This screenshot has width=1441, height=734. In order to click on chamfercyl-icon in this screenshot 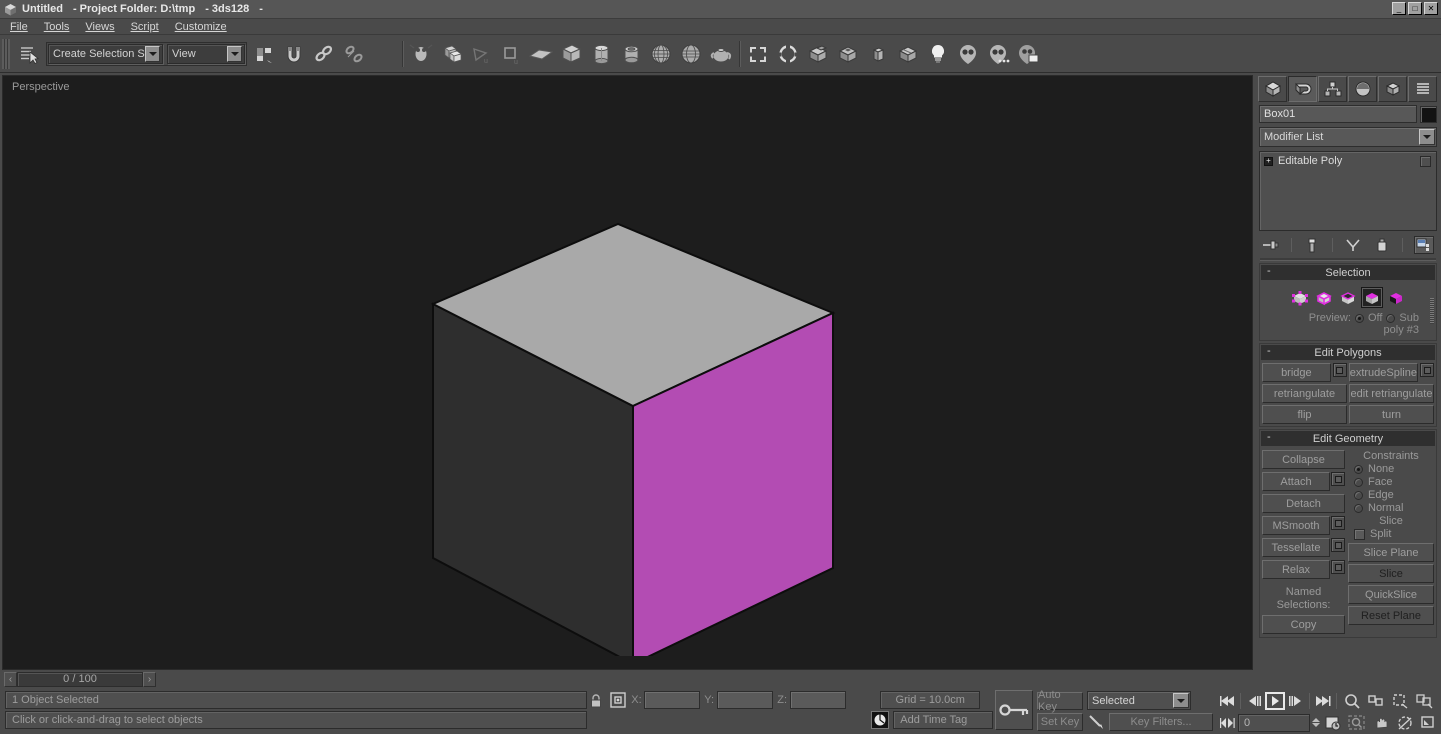, I will do `click(908, 54)`.